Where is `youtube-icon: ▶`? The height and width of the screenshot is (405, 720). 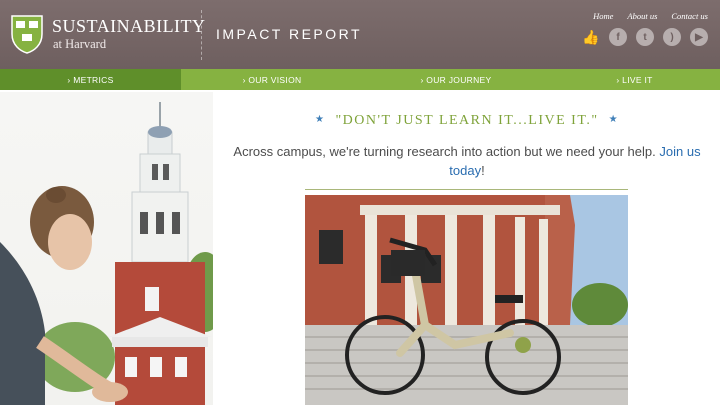 youtube-icon: ▶ is located at coordinates (699, 37).